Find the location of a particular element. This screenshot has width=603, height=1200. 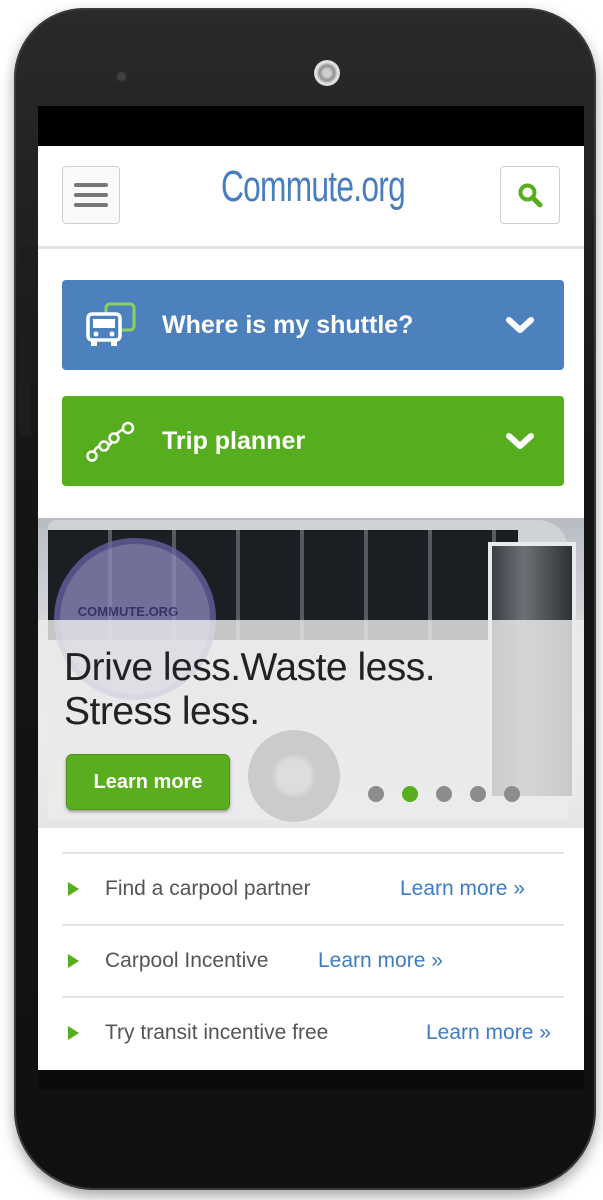

search-icon is located at coordinates (530, 195).